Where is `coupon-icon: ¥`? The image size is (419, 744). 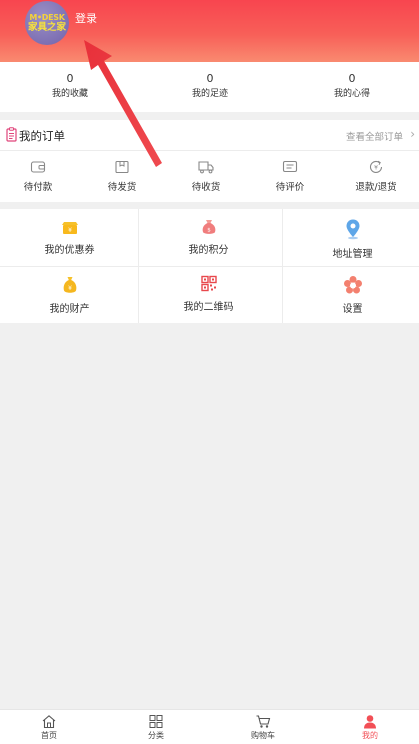 coupon-icon: ¥ is located at coordinates (69, 228).